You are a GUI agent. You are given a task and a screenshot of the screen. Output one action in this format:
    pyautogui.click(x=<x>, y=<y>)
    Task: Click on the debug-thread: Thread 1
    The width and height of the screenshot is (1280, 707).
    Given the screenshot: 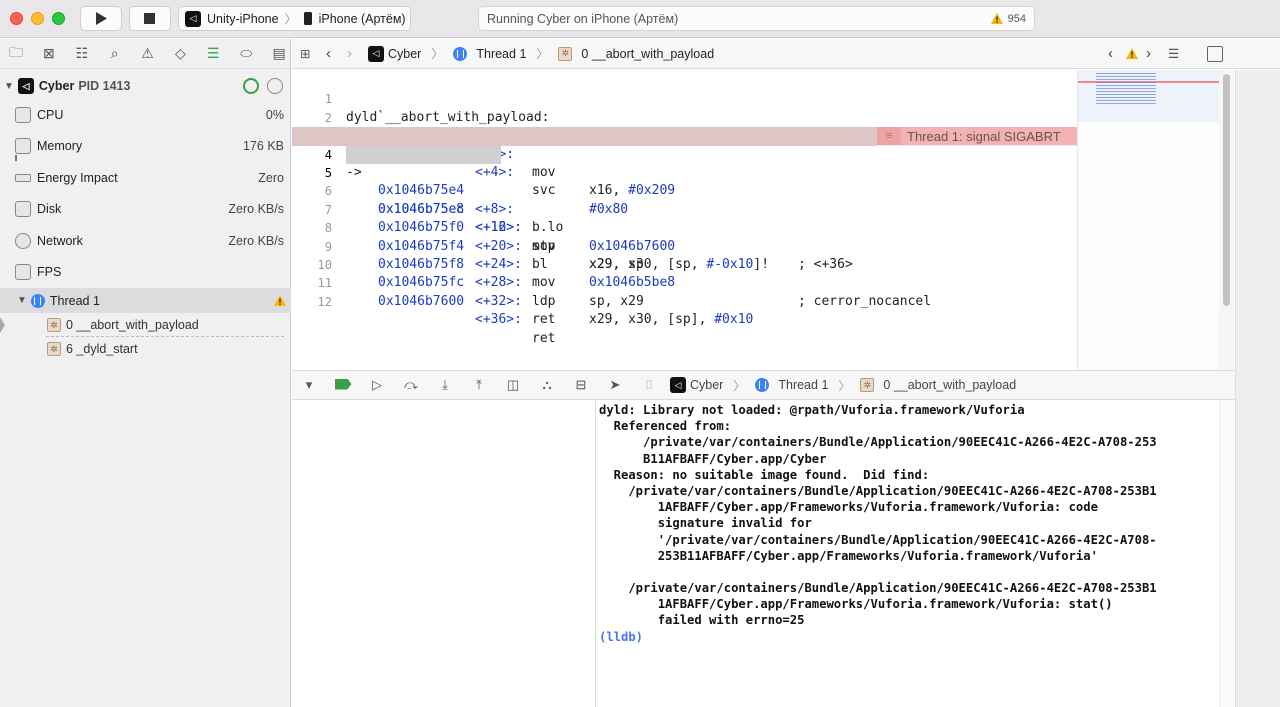 What is the action you would take?
    pyautogui.click(x=803, y=385)
    